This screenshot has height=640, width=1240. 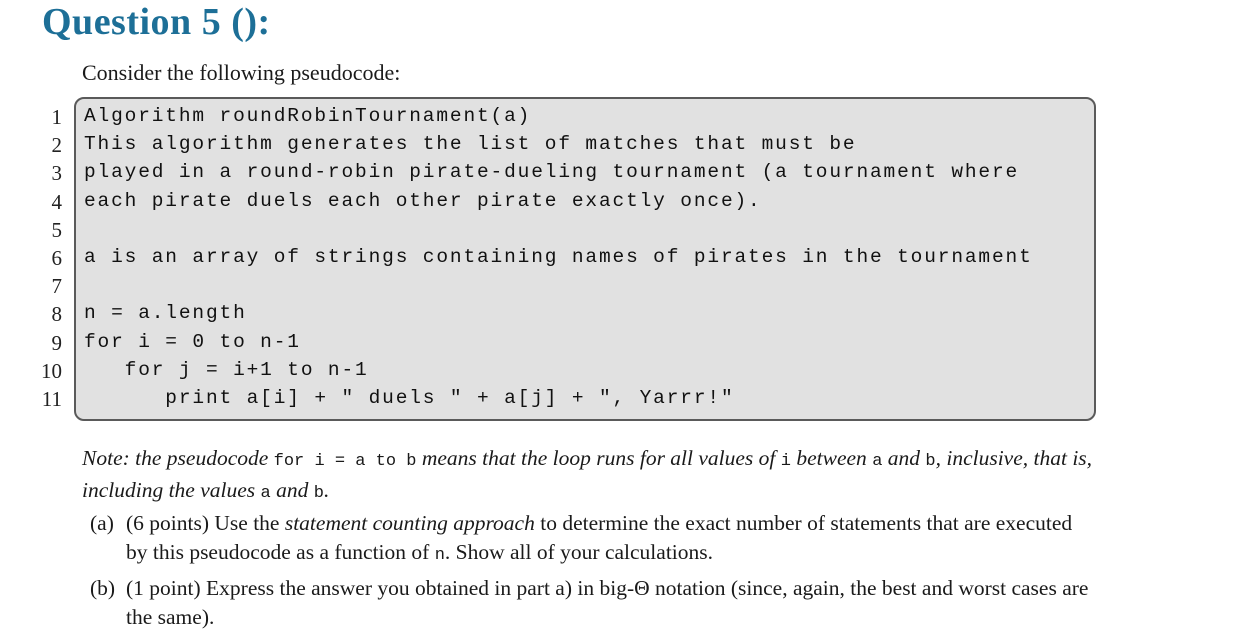 I want to click on question-title: Question 5 ():, so click(x=156, y=22).